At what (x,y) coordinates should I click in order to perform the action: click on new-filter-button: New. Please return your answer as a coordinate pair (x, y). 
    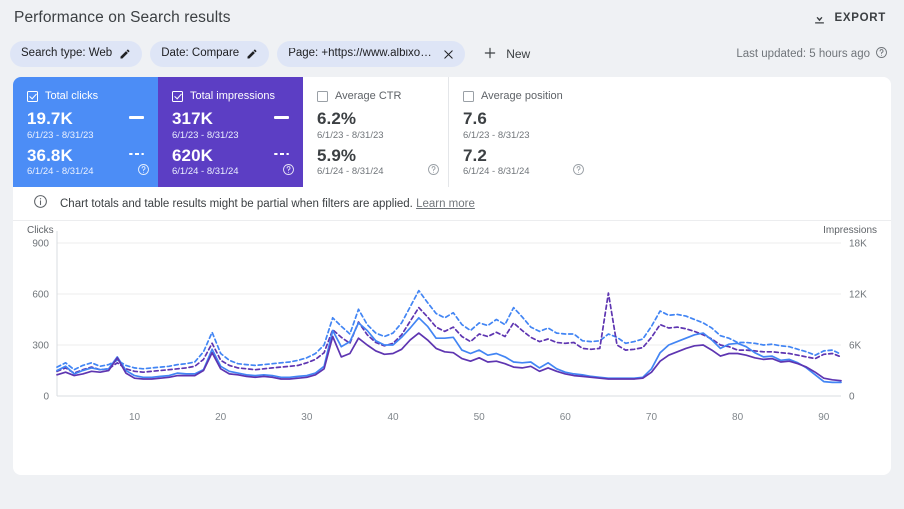
    Looking at the image, I should click on (508, 54).